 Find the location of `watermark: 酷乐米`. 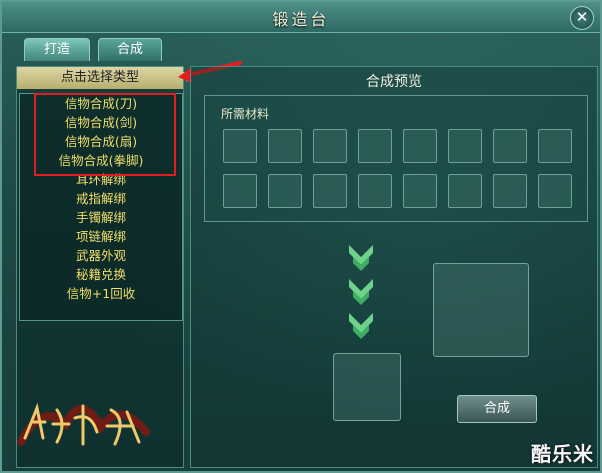

watermark: 酷乐米 is located at coordinates (562, 454).